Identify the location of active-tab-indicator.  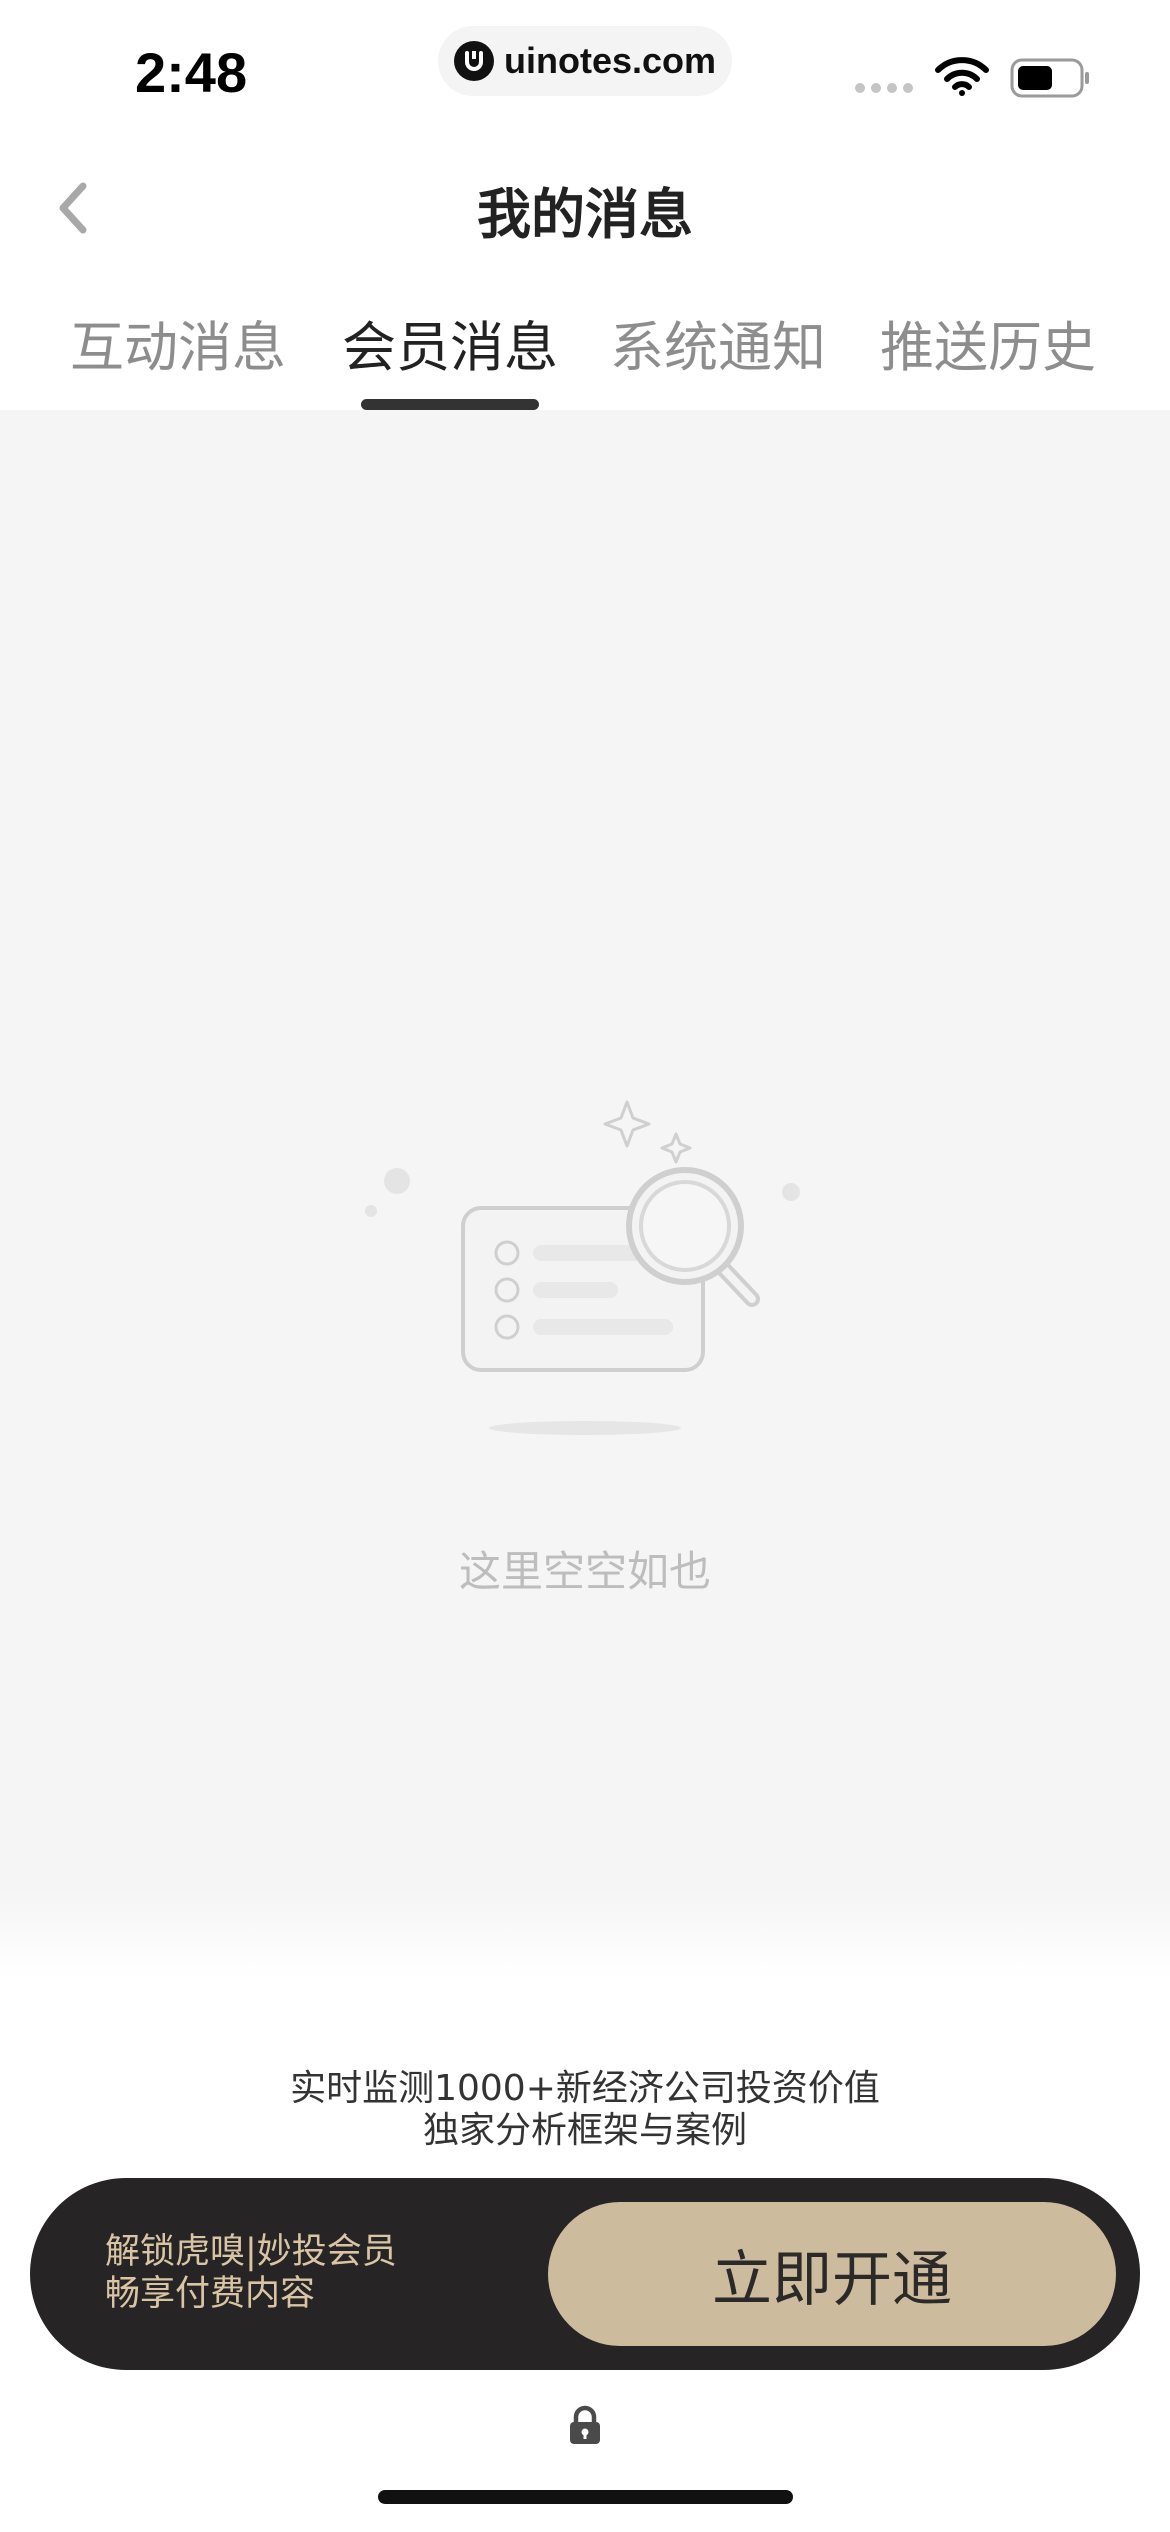
(450, 404).